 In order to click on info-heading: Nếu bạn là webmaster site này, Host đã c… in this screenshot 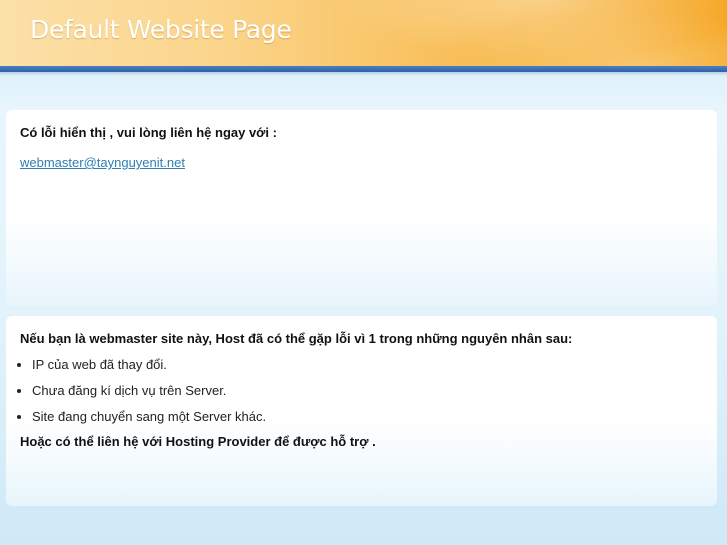, I will do `click(296, 338)`.